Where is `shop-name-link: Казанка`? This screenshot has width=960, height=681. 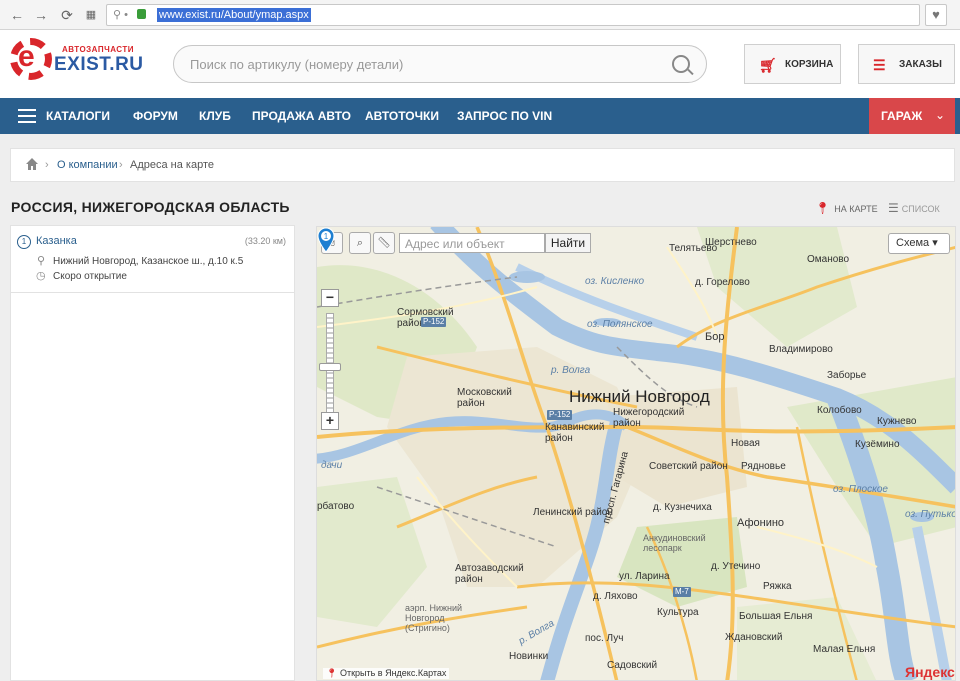
shop-name-link: Казанка is located at coordinates (56, 241).